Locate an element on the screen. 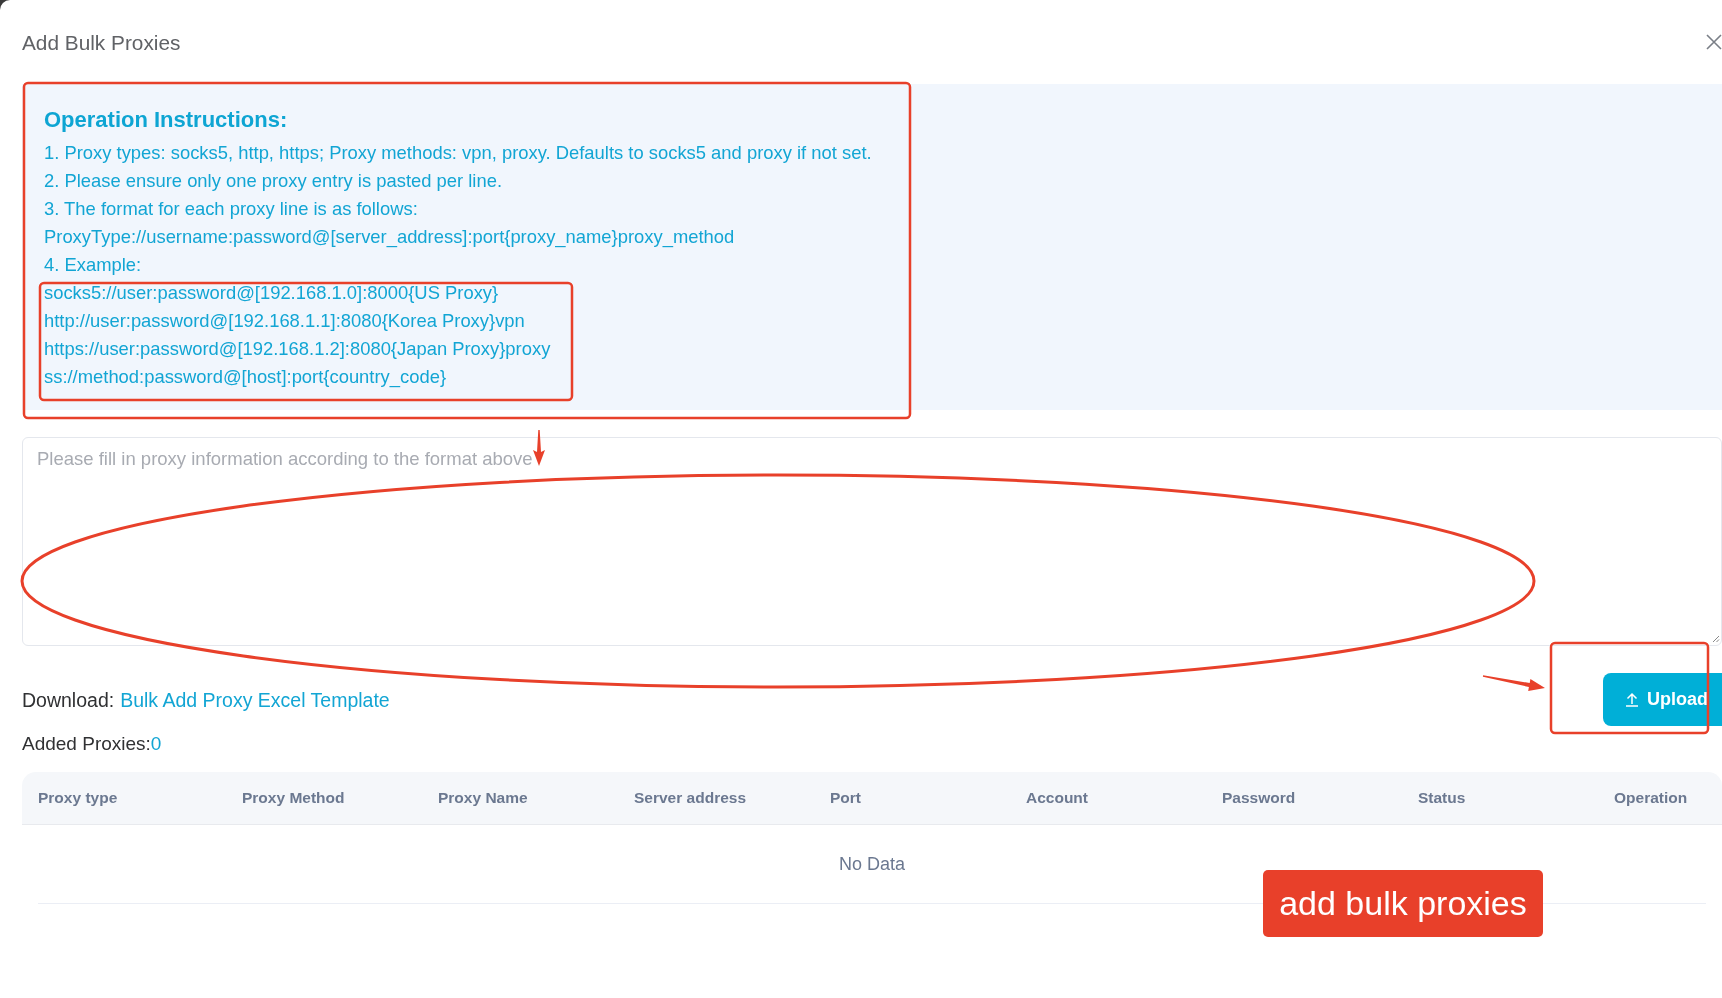 The image size is (1722, 998). example-line: http://user:password@[192.168.1.1]:8080{Korea Proxy}vpn is located at coordinates (284, 321).